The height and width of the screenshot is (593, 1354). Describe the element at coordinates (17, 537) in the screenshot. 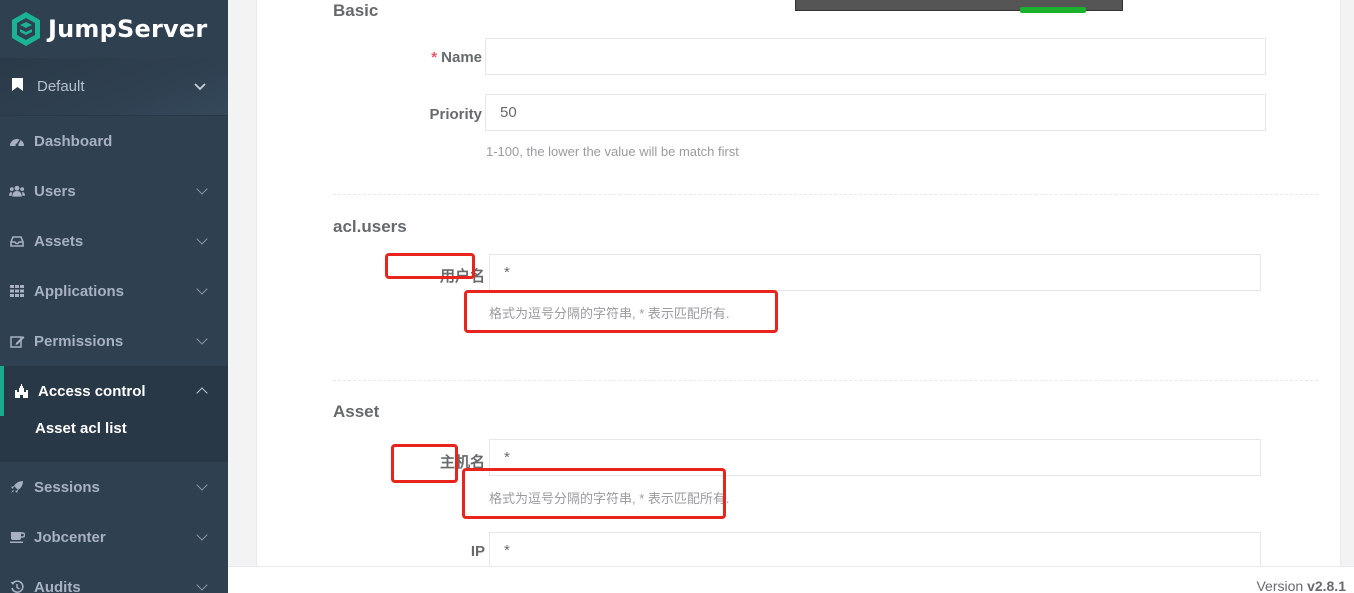

I see `coffee-icon` at that location.